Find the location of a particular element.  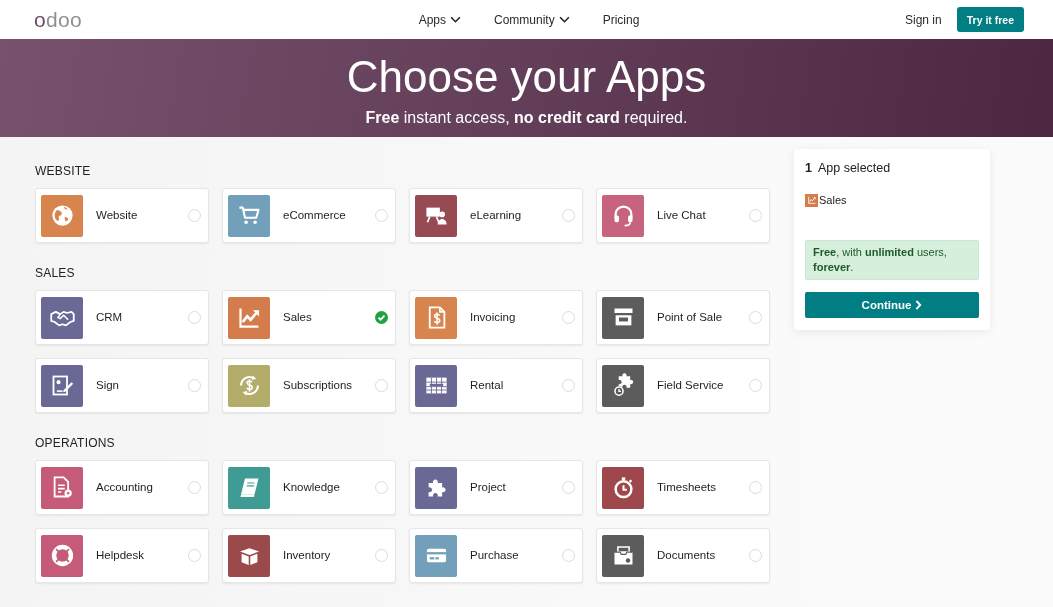

app-card: Inventory is located at coordinates (309, 555).